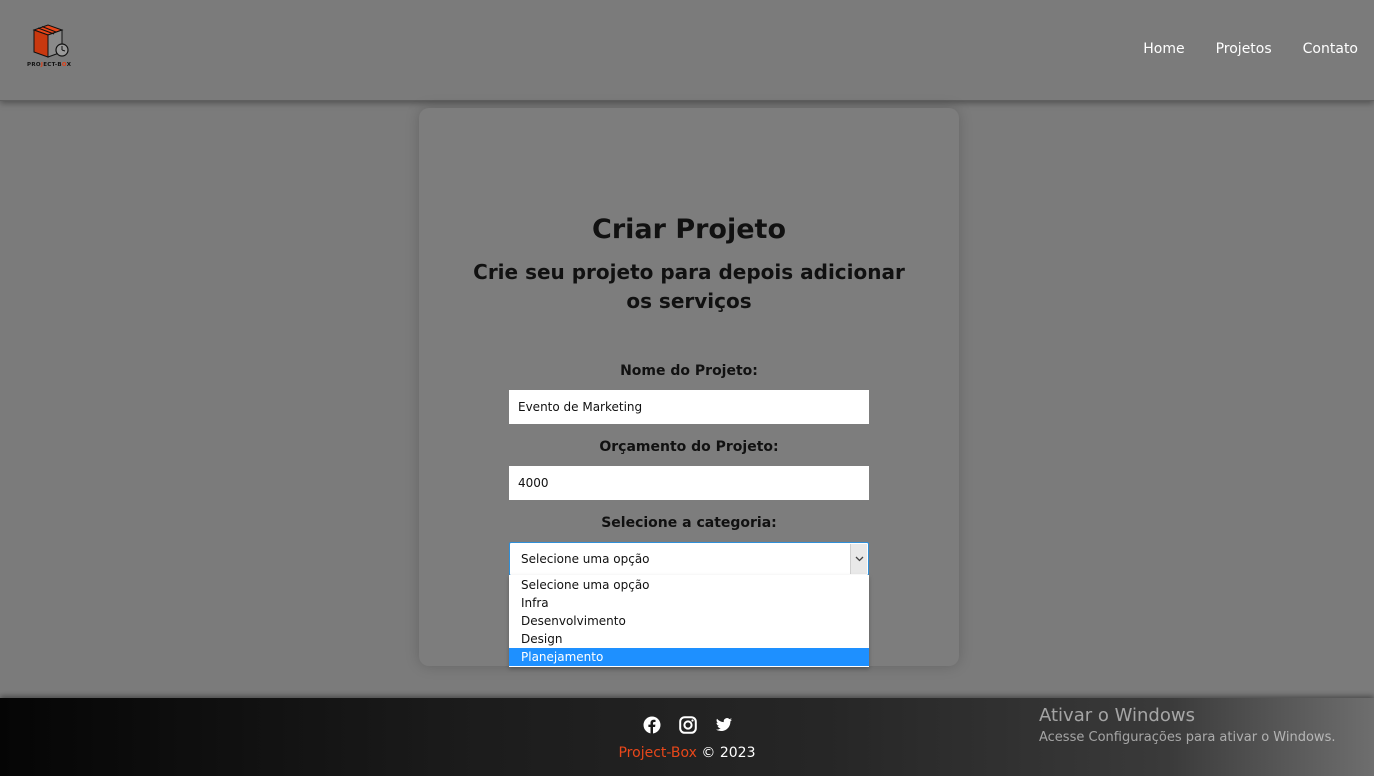  What do you see at coordinates (858, 559) in the screenshot?
I see `chevron-down-icon` at bounding box center [858, 559].